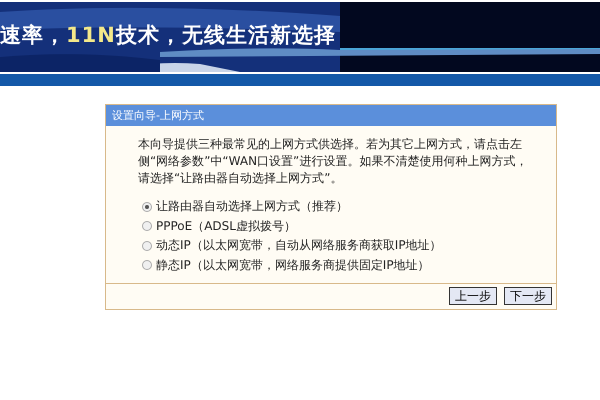 This screenshot has height=400, width=600. What do you see at coordinates (331, 115) in the screenshot?
I see `panel-title: 设置向导-上网方式` at bounding box center [331, 115].